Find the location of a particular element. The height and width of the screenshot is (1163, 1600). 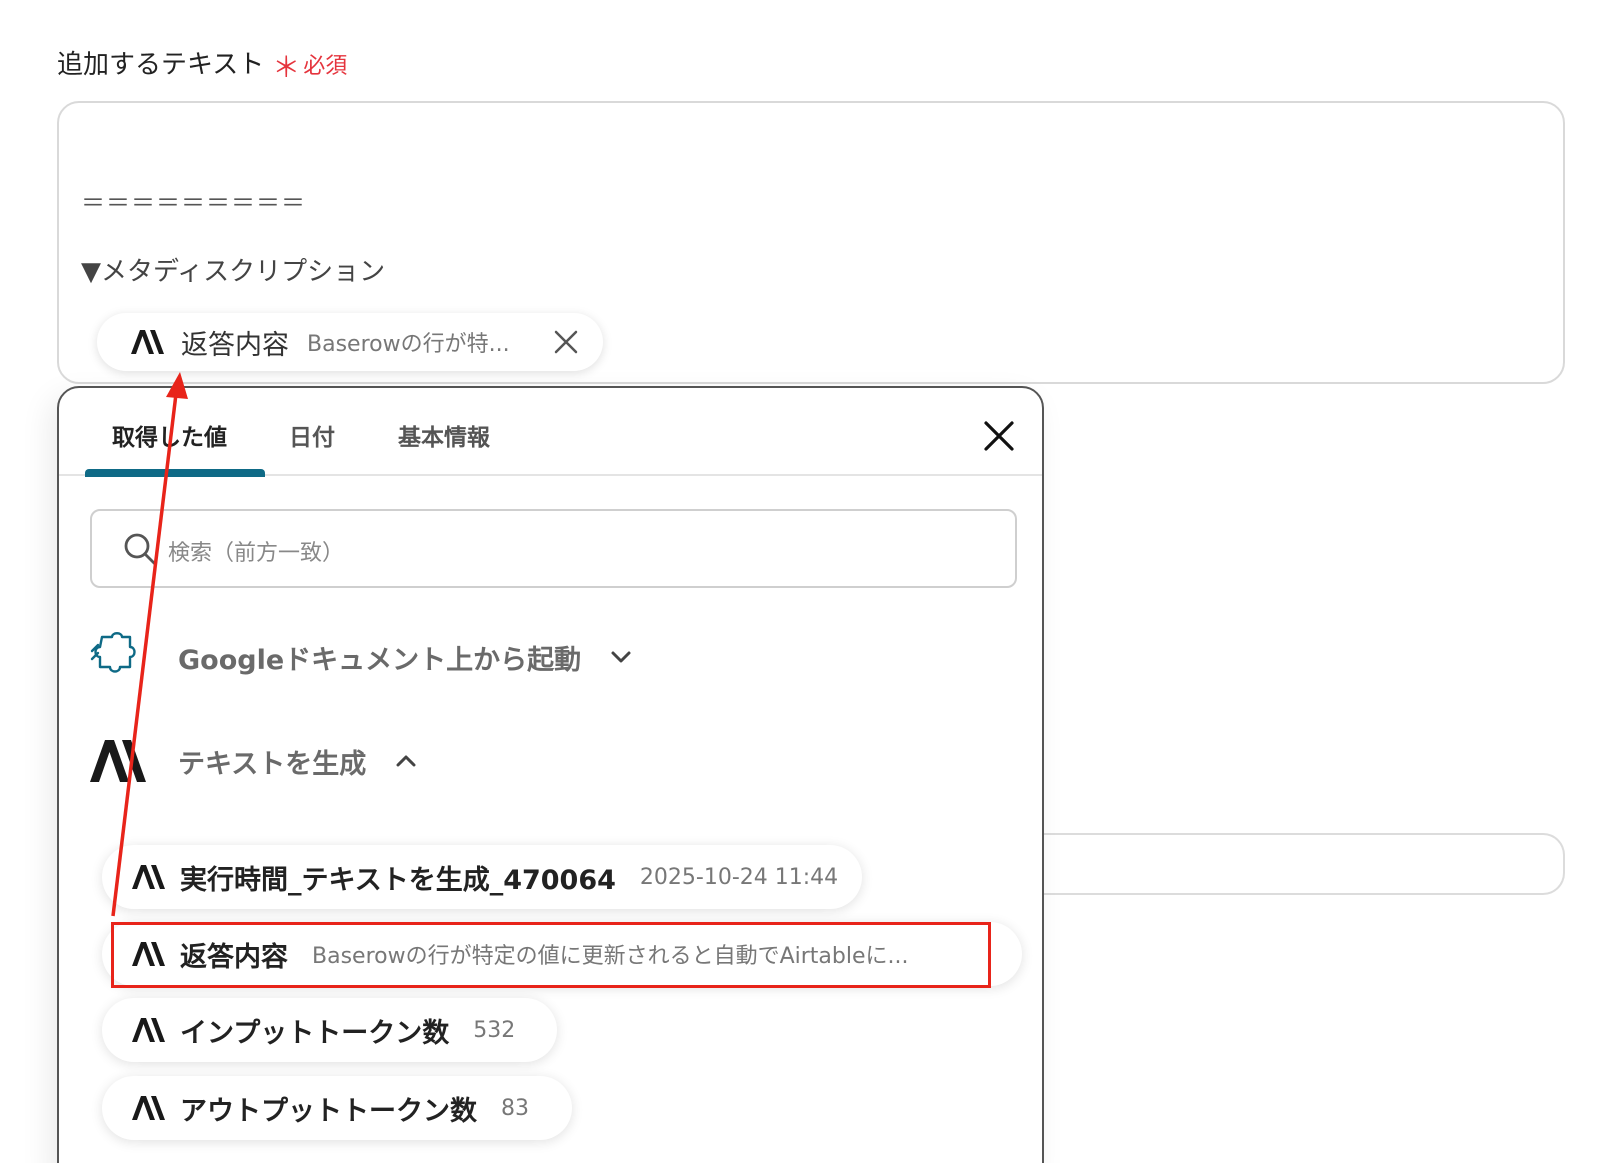

list-item-execution-time: 実行時間_テキストを生成_470064 2025-10-24 11:44 is located at coordinates (482, 877).